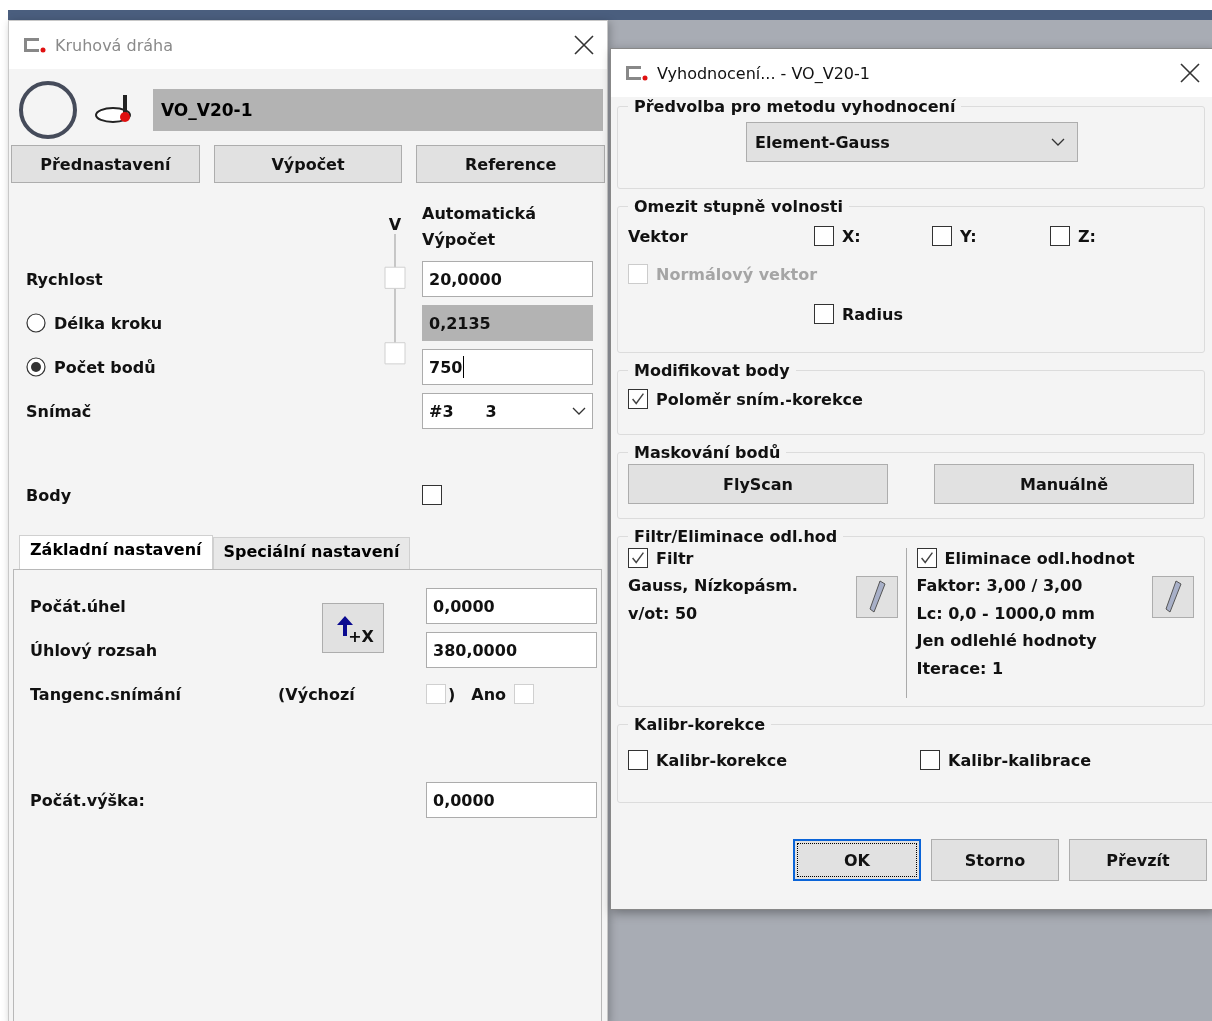 Image resolution: width=1212 pixels, height=1021 pixels. I want to click on group-title: Filtr/Eliminace odl.hod, so click(736, 536).